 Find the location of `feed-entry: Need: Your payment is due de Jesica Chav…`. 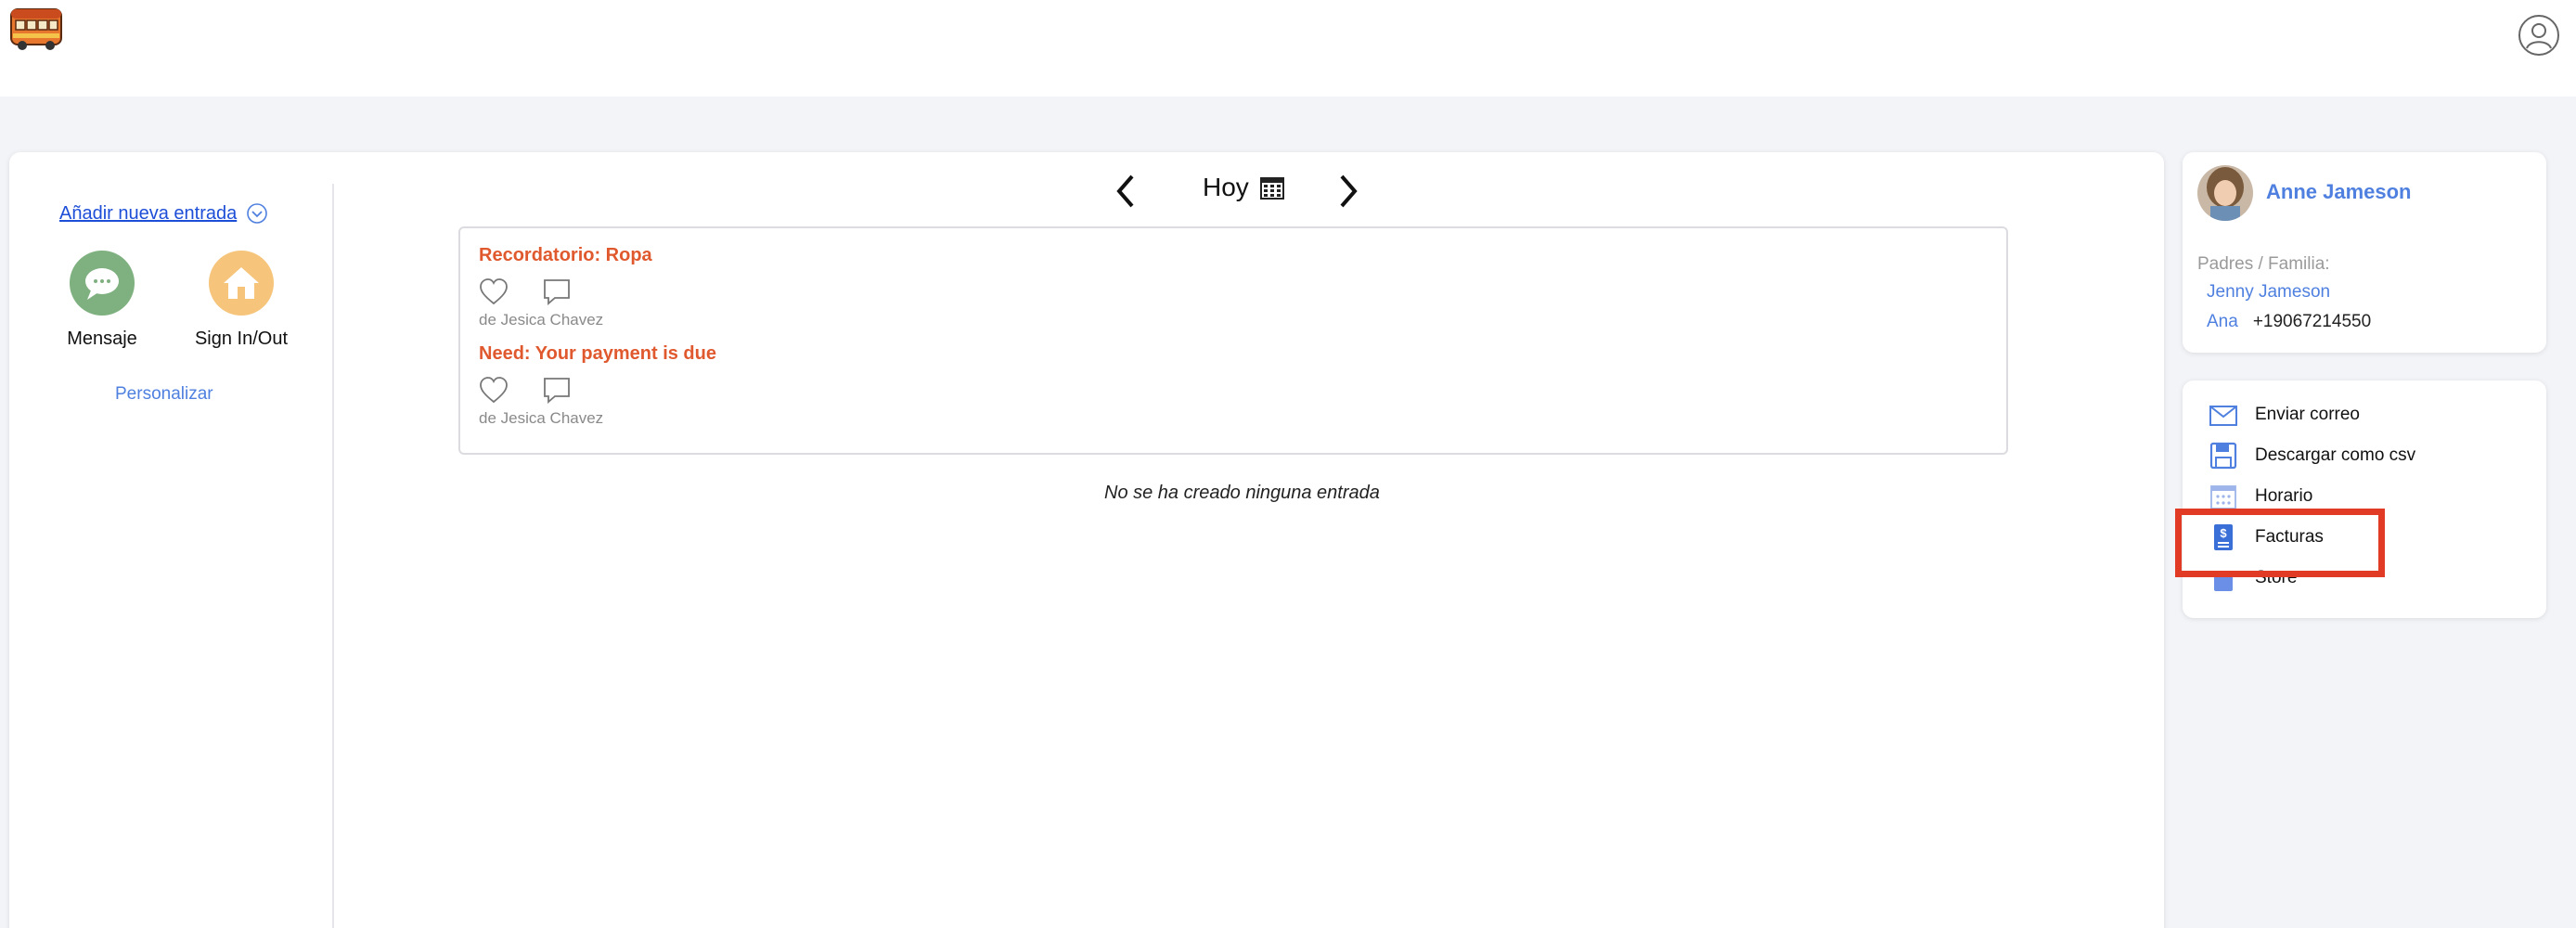

feed-entry: Need: Your payment is due de Jesica Chav… is located at coordinates (757, 386).